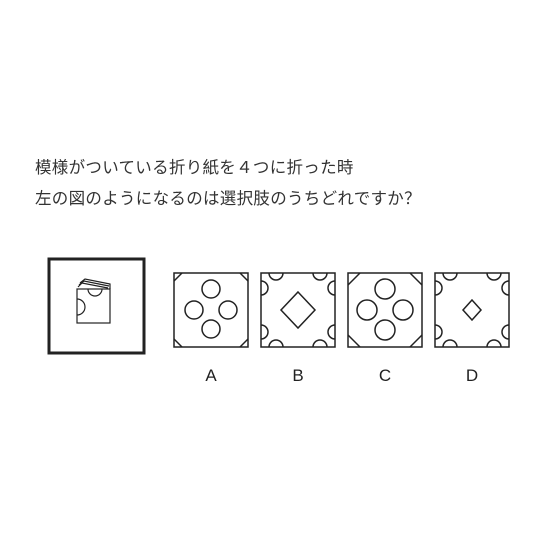  What do you see at coordinates (385, 310) in the screenshot?
I see `option-c-pattern-icon` at bounding box center [385, 310].